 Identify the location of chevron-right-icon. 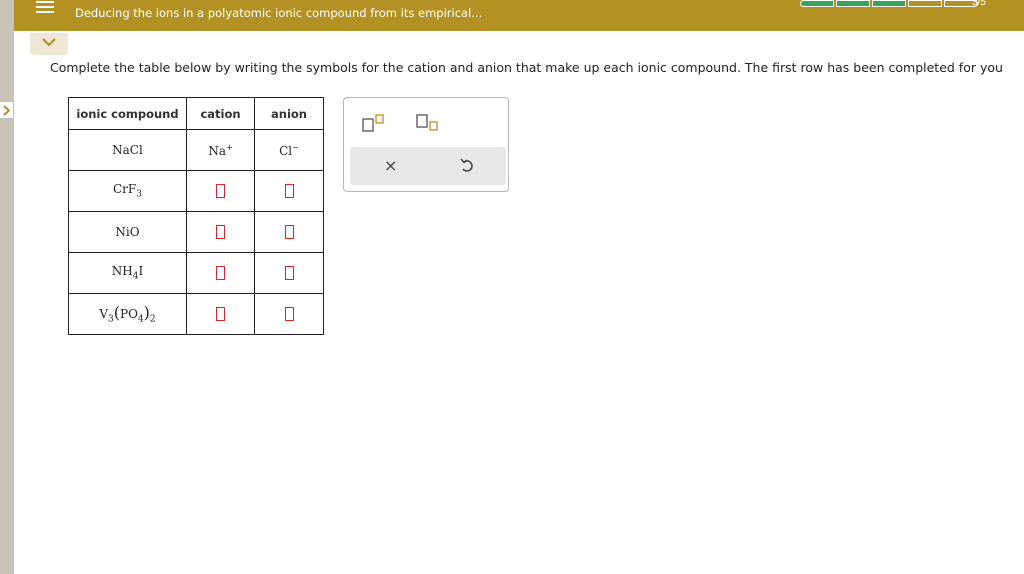
(7, 110).